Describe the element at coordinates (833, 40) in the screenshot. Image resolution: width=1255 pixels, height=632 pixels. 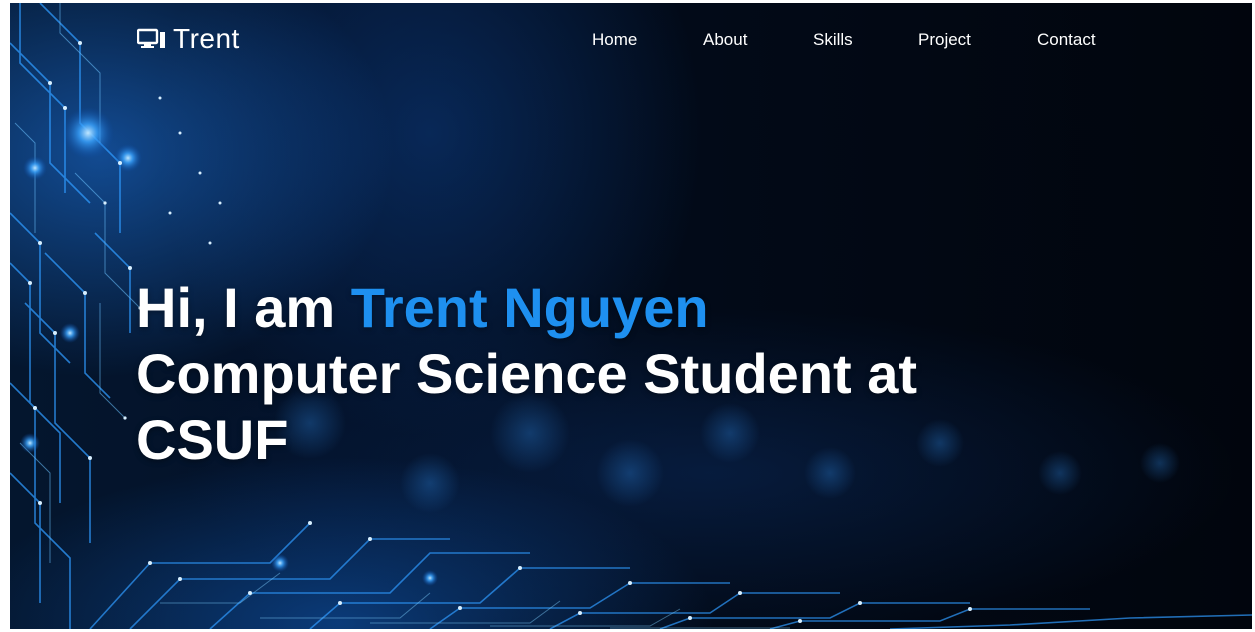
I see `nav-skills: Skills` at that location.